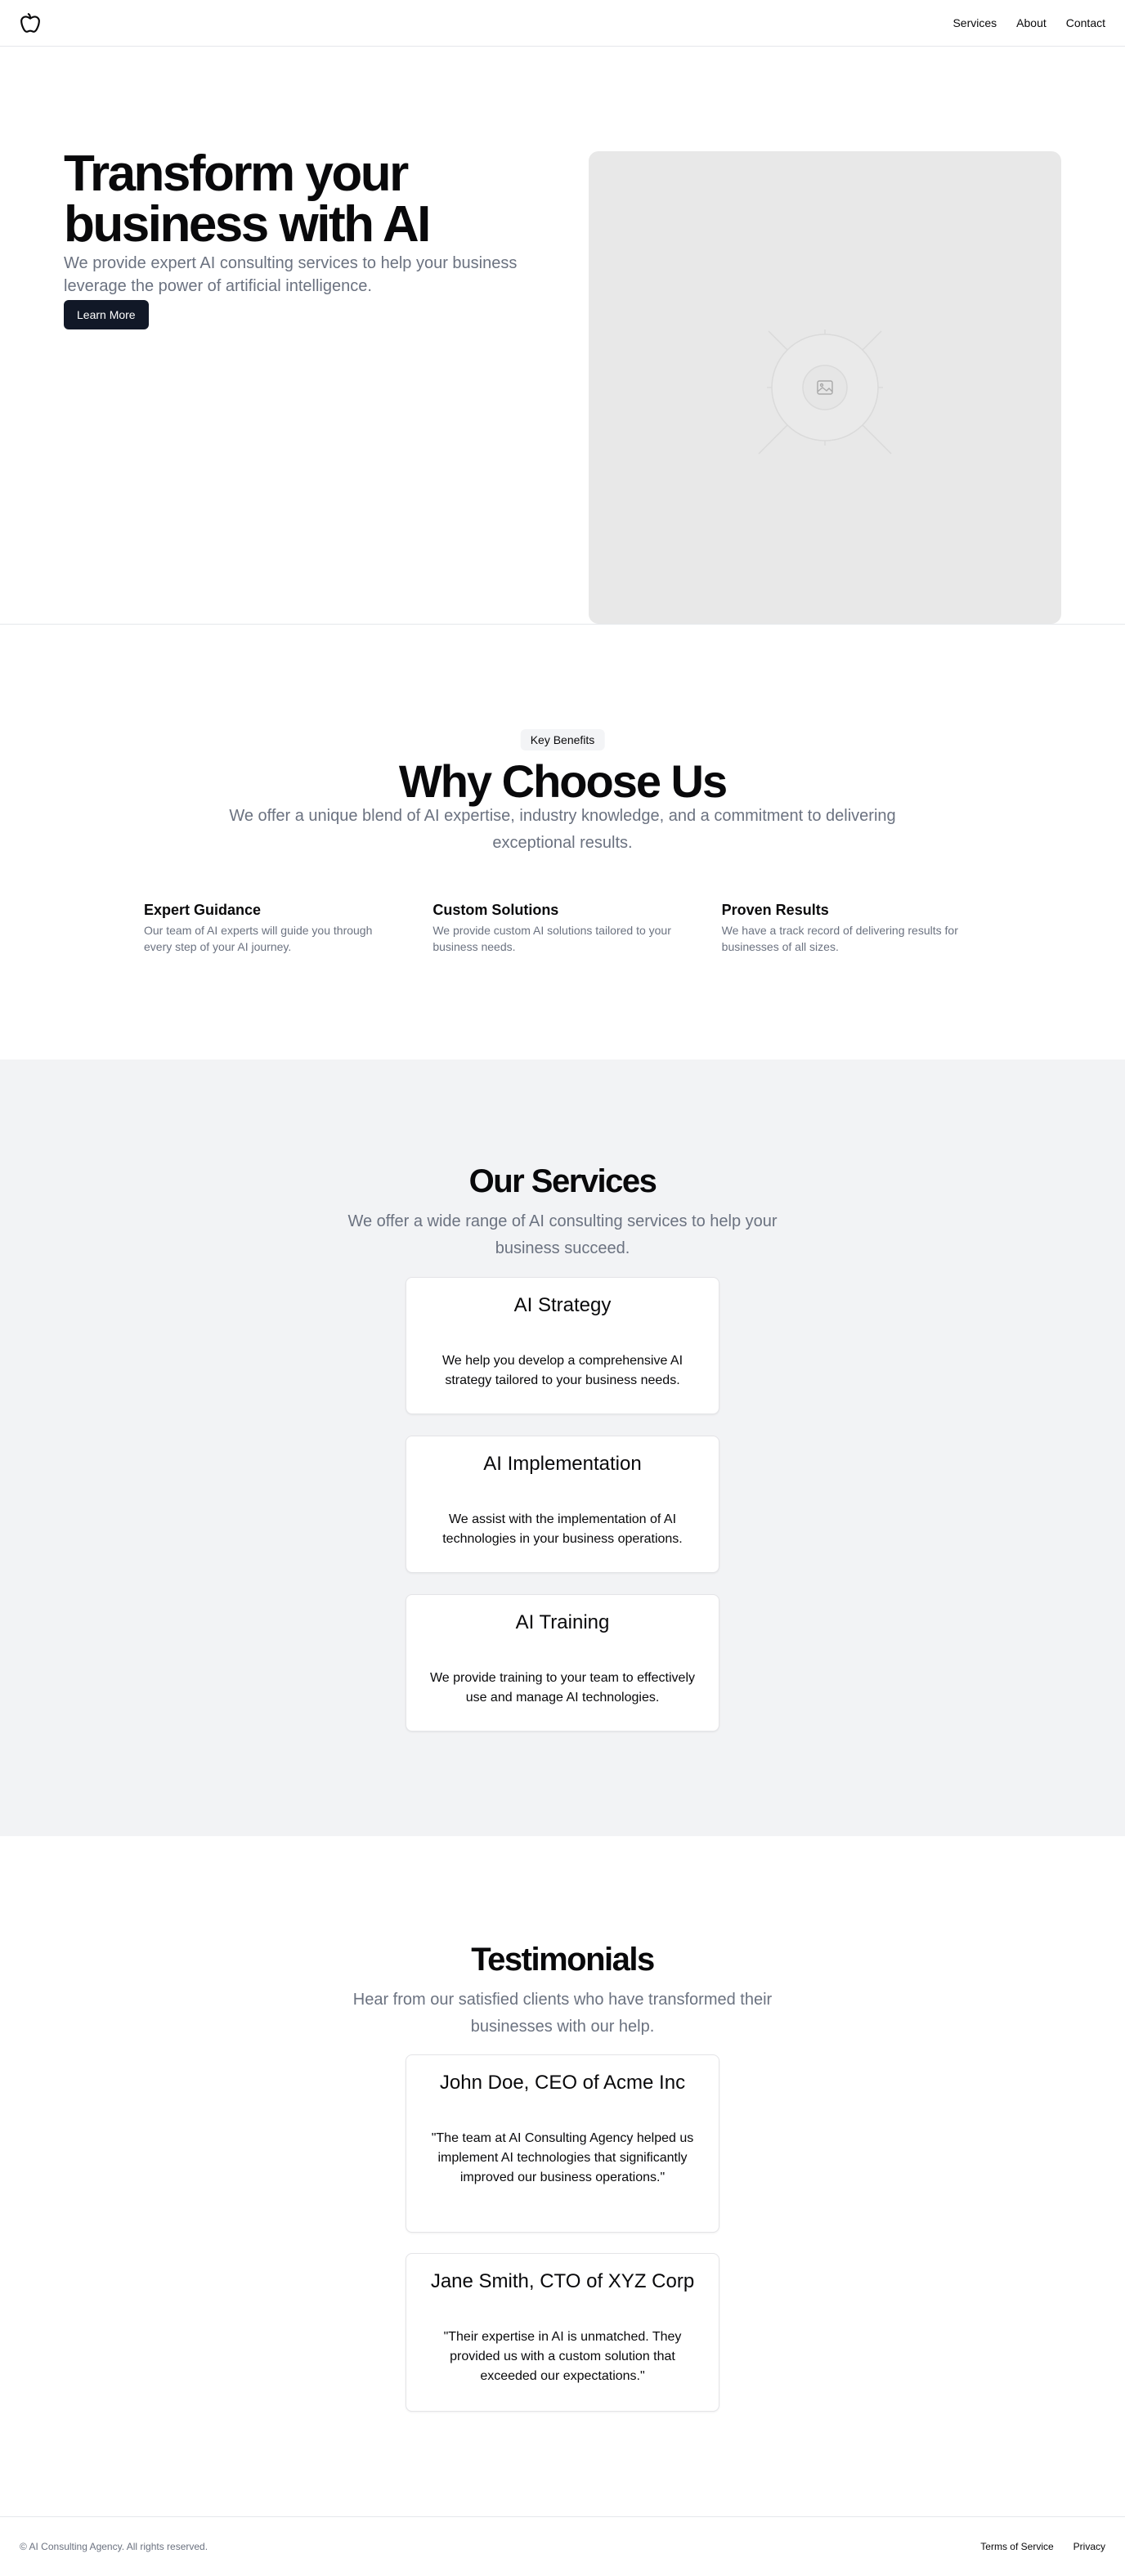  What do you see at coordinates (1031, 22) in the screenshot?
I see `nav-link-about: About` at bounding box center [1031, 22].